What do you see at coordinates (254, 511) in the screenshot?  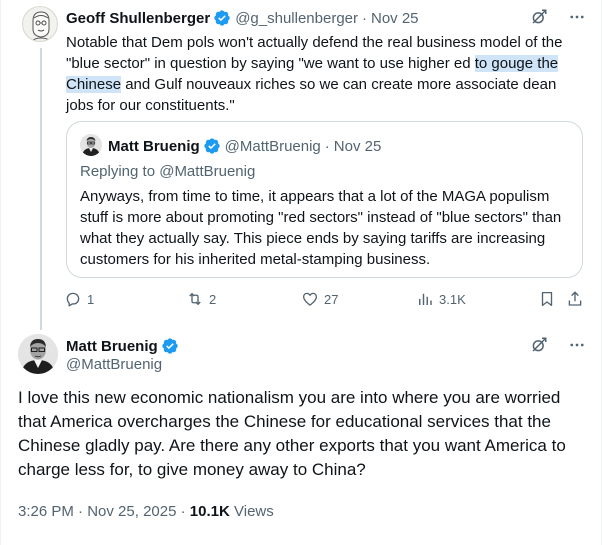 I see `views-label: Views` at bounding box center [254, 511].